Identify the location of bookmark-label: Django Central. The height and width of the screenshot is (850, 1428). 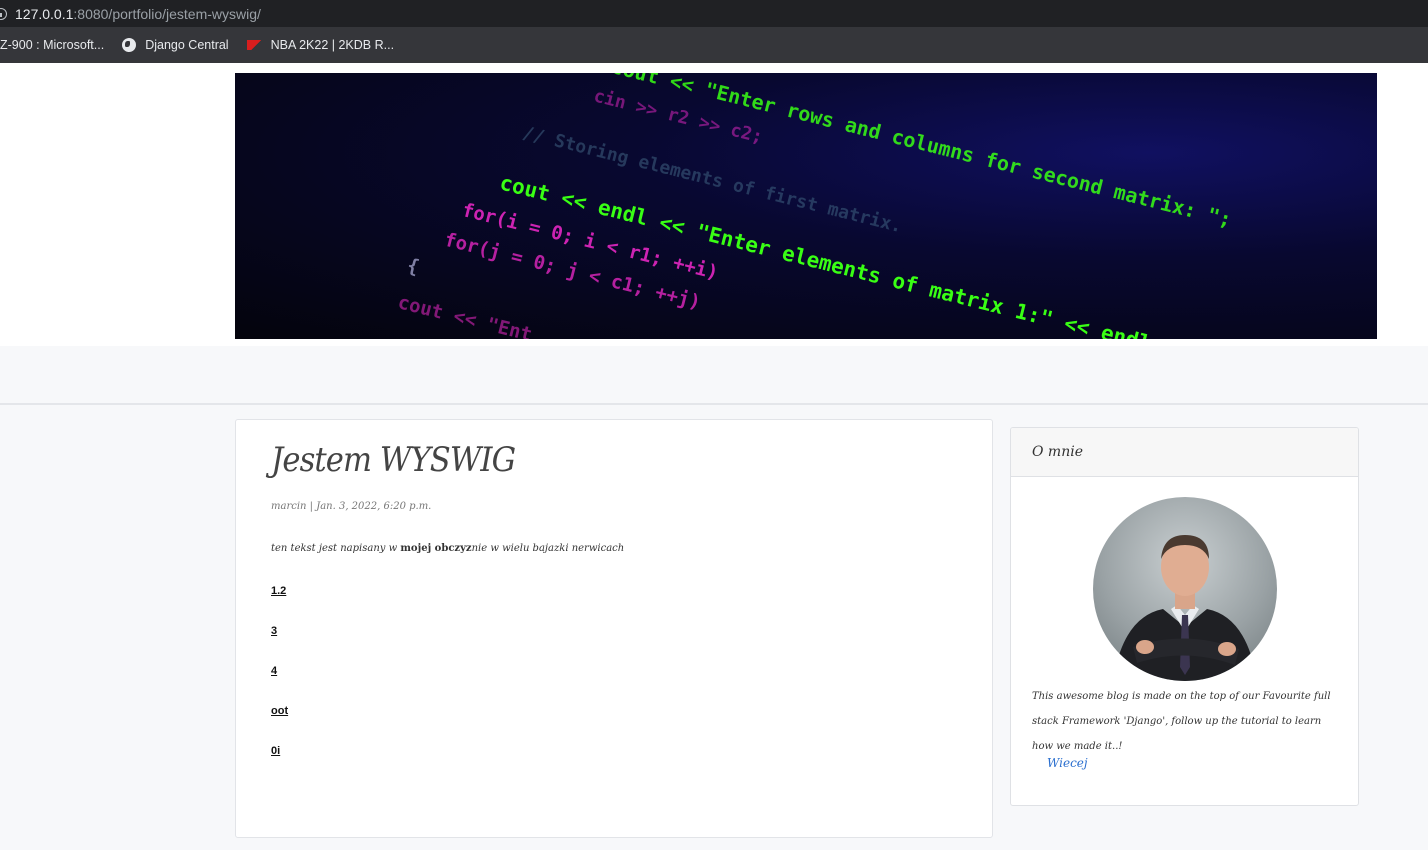
(187, 45).